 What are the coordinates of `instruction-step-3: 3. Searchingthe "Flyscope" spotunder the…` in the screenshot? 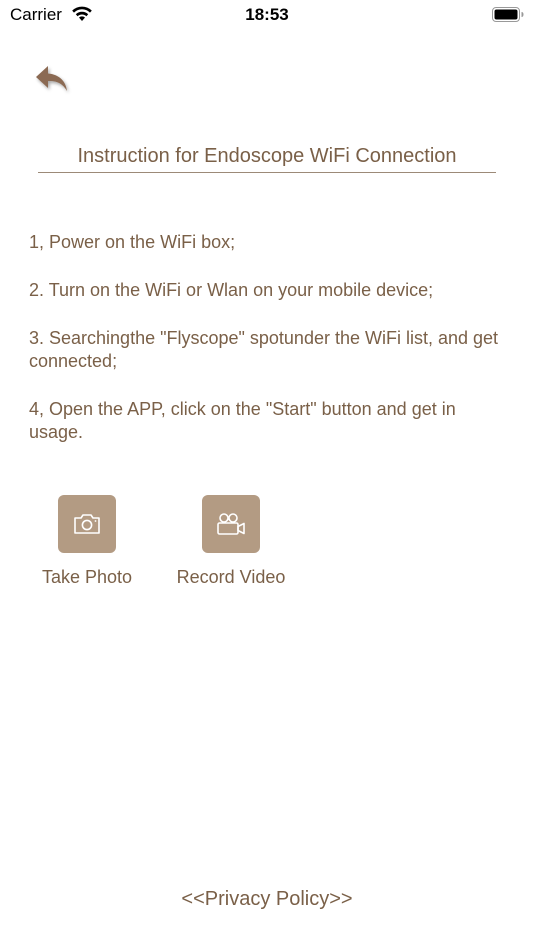 It's located at (264, 349).